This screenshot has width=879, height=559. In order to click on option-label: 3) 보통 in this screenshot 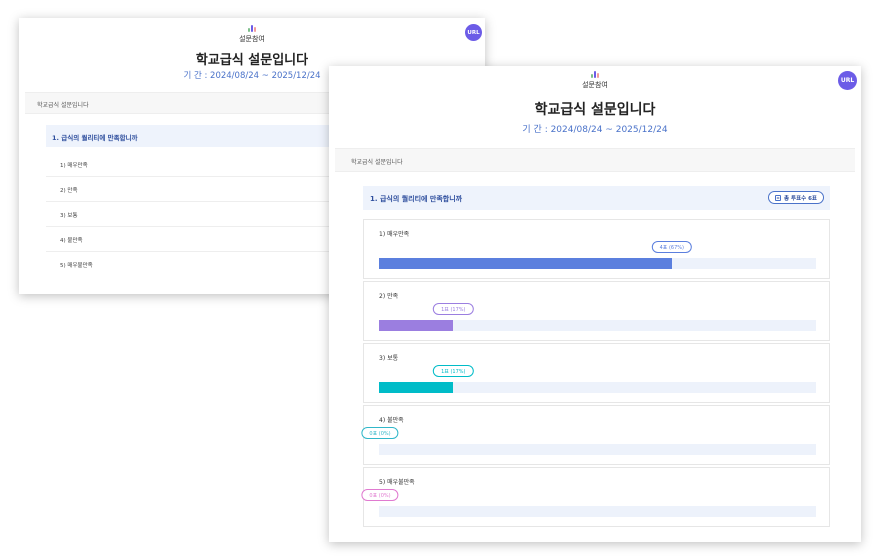, I will do `click(69, 216)`.